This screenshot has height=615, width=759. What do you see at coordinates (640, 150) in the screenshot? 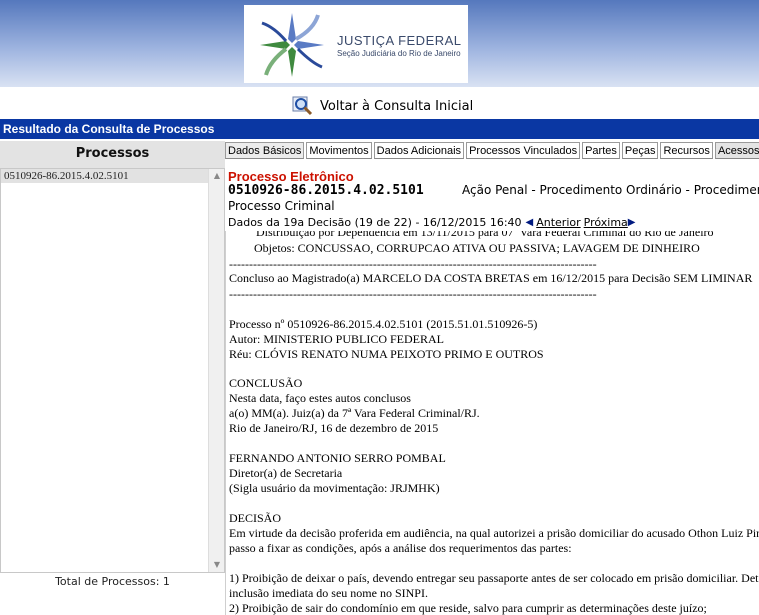
I see `tab-pecas: Peças` at bounding box center [640, 150].